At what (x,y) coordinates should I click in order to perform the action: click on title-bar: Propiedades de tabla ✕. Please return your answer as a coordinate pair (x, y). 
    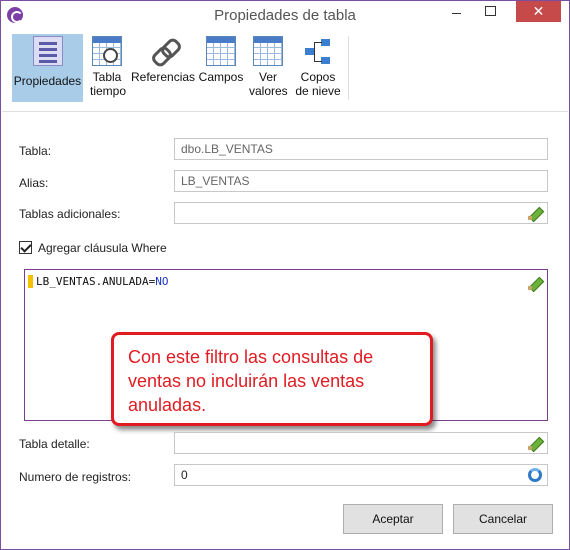
    Looking at the image, I should click on (285, 15).